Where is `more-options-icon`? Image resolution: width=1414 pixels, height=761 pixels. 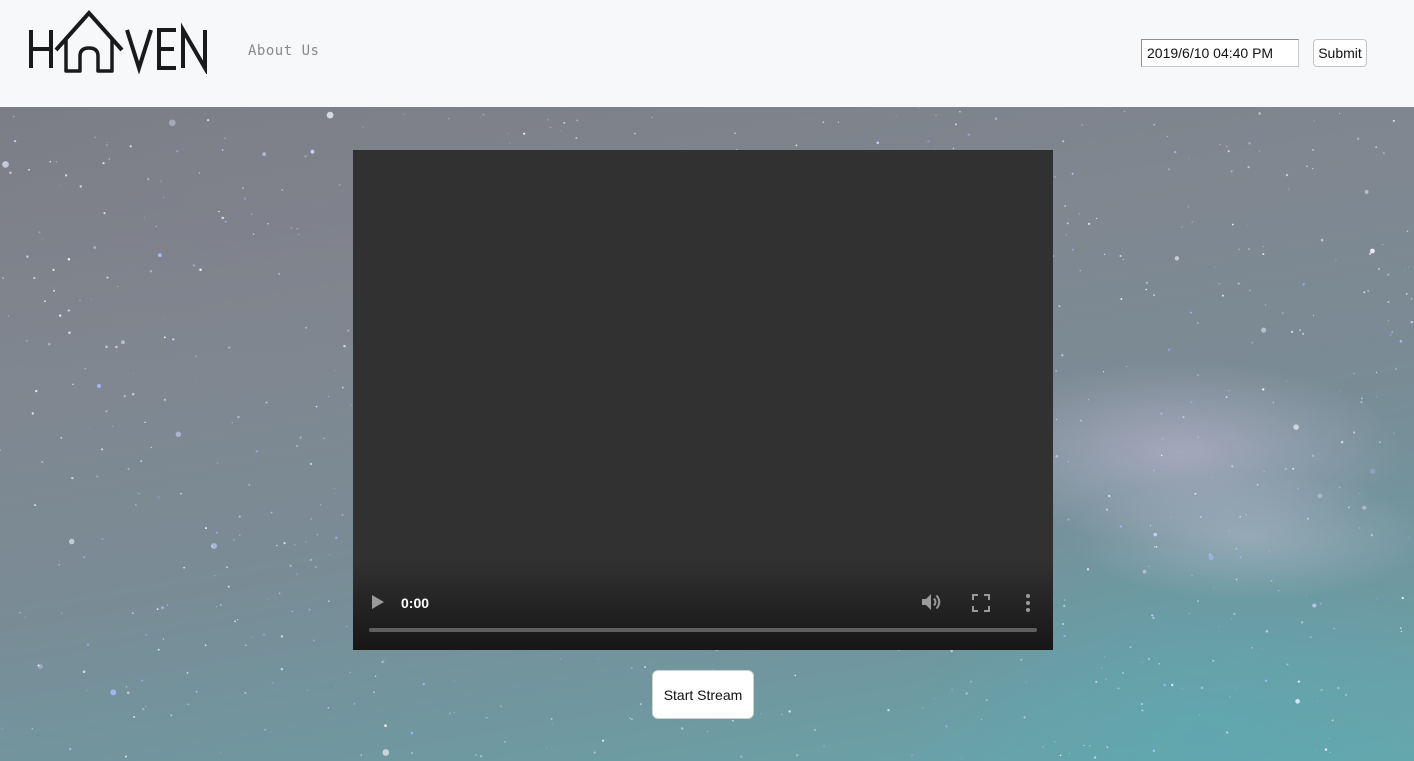 more-options-icon is located at coordinates (1028, 603).